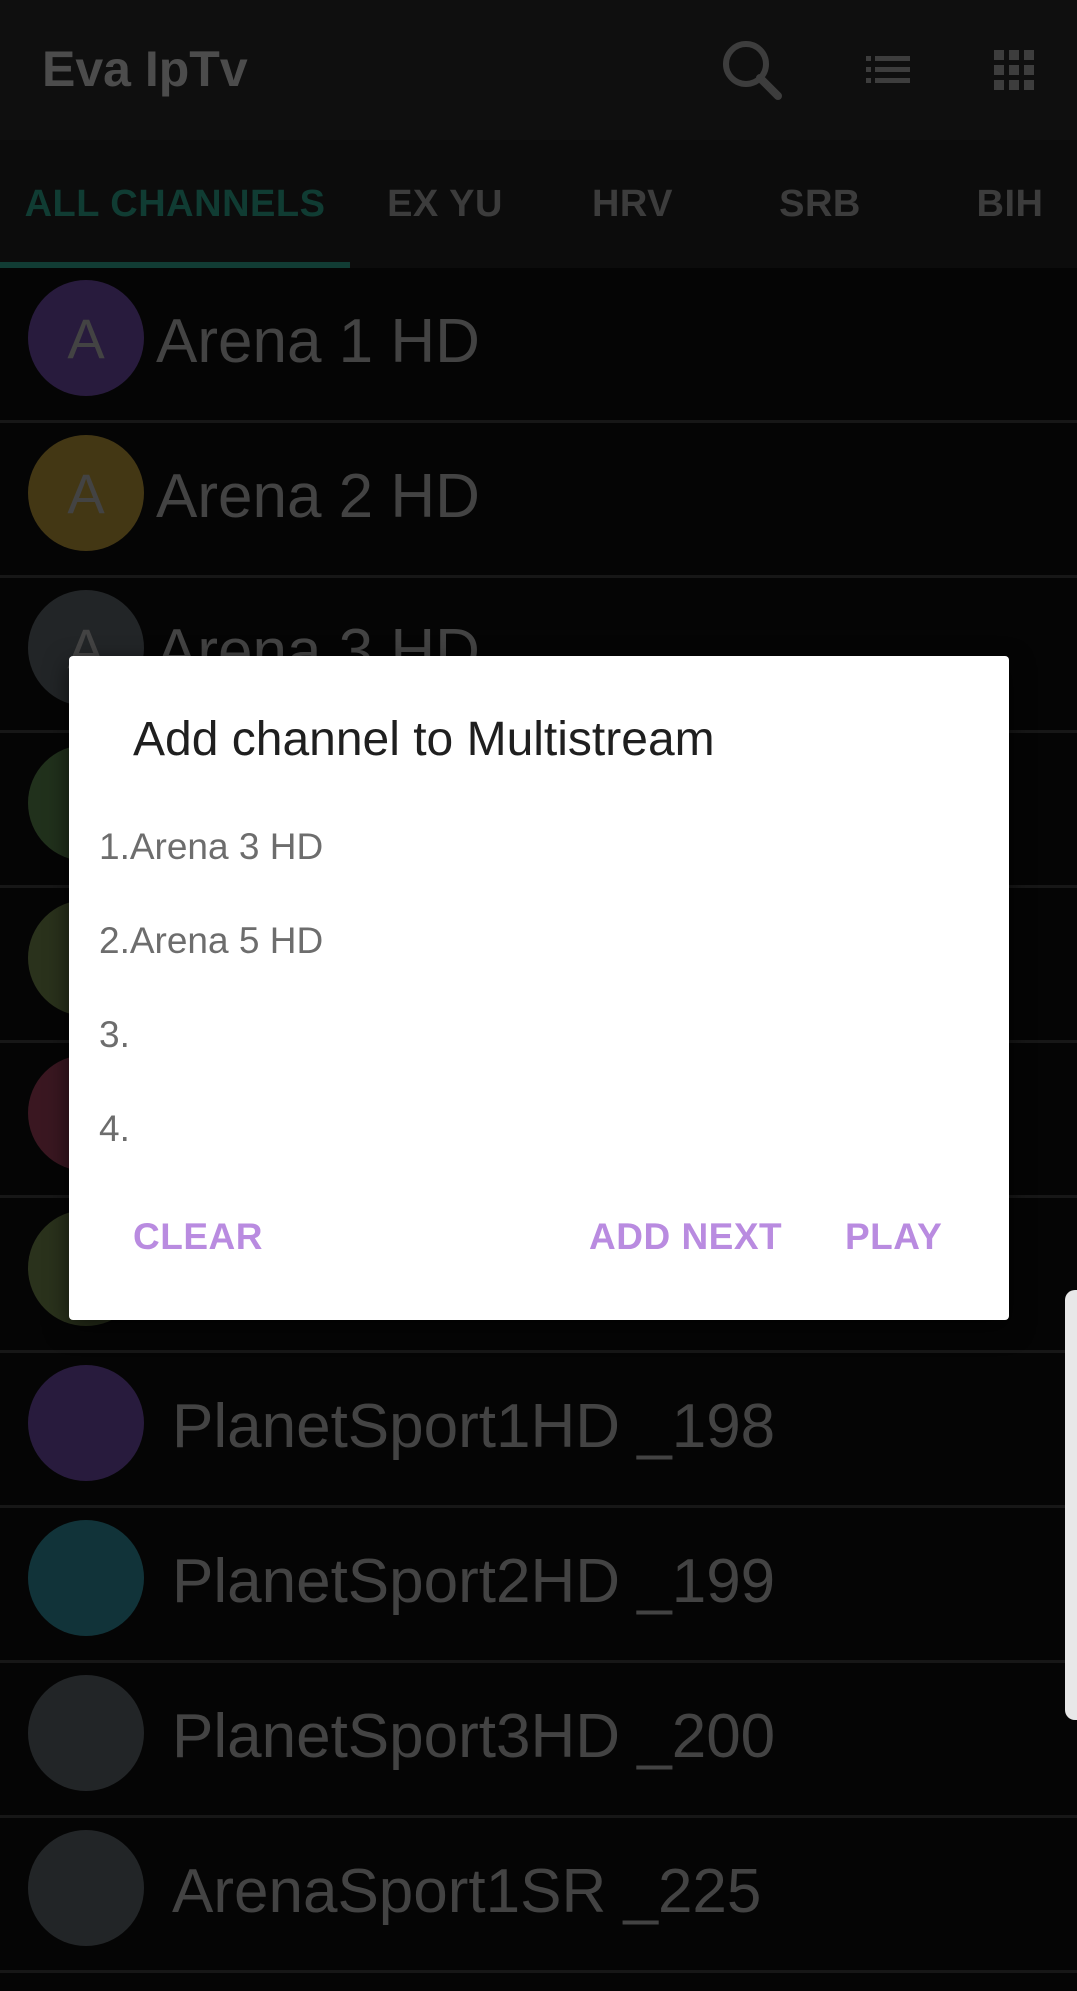 This screenshot has height=1991, width=1077. I want to click on clear-button: CLEAR, so click(198, 1237).